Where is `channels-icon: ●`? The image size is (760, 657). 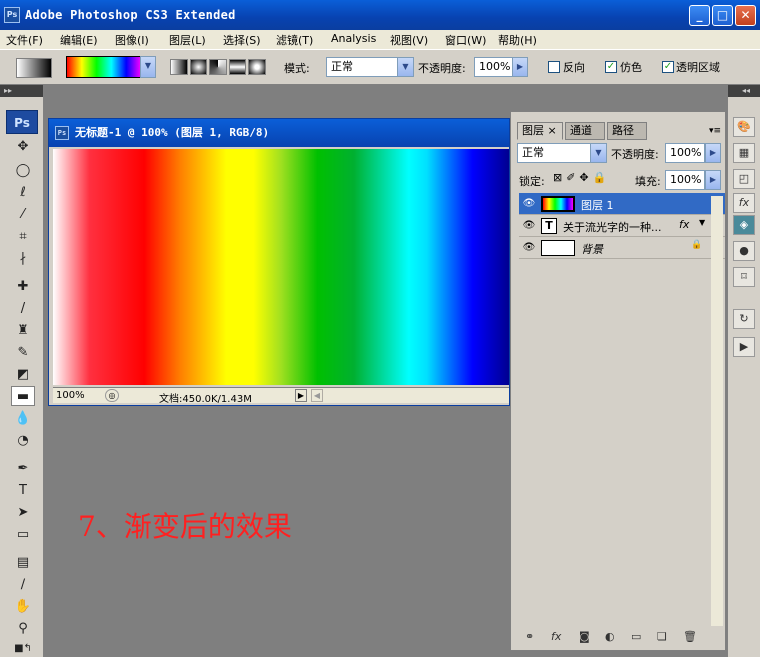 channels-icon: ● is located at coordinates (744, 251).